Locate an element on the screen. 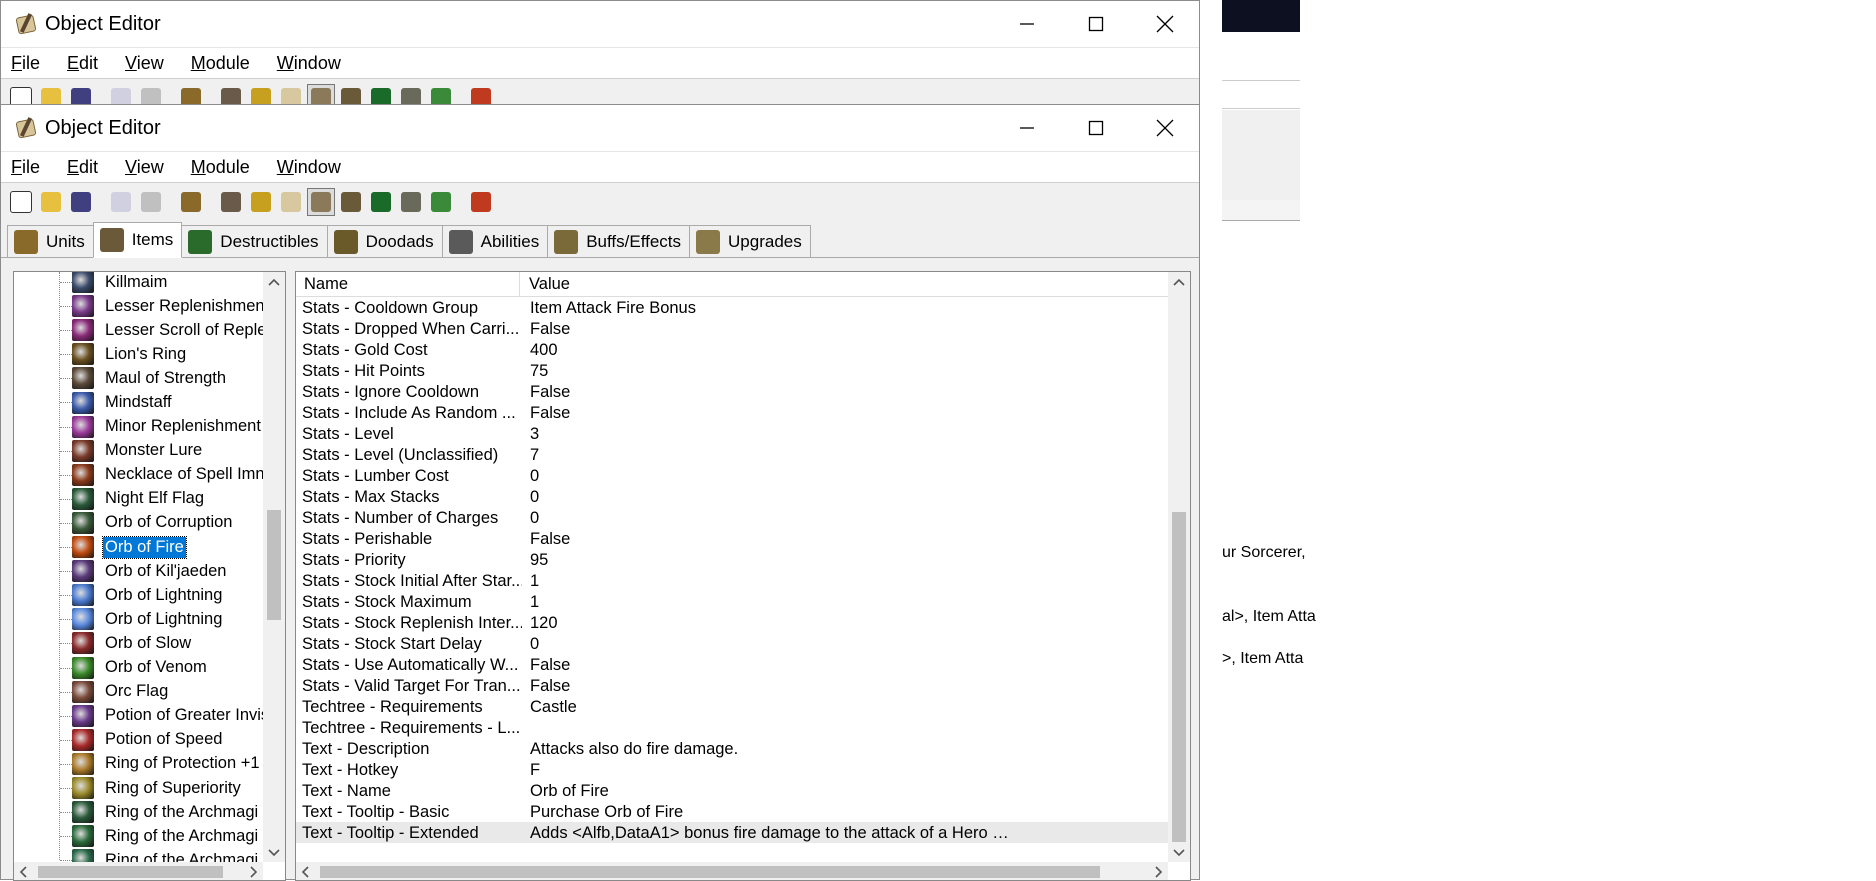 The image size is (1876, 881). tree-vertical-scrollbar is located at coordinates (274, 567).